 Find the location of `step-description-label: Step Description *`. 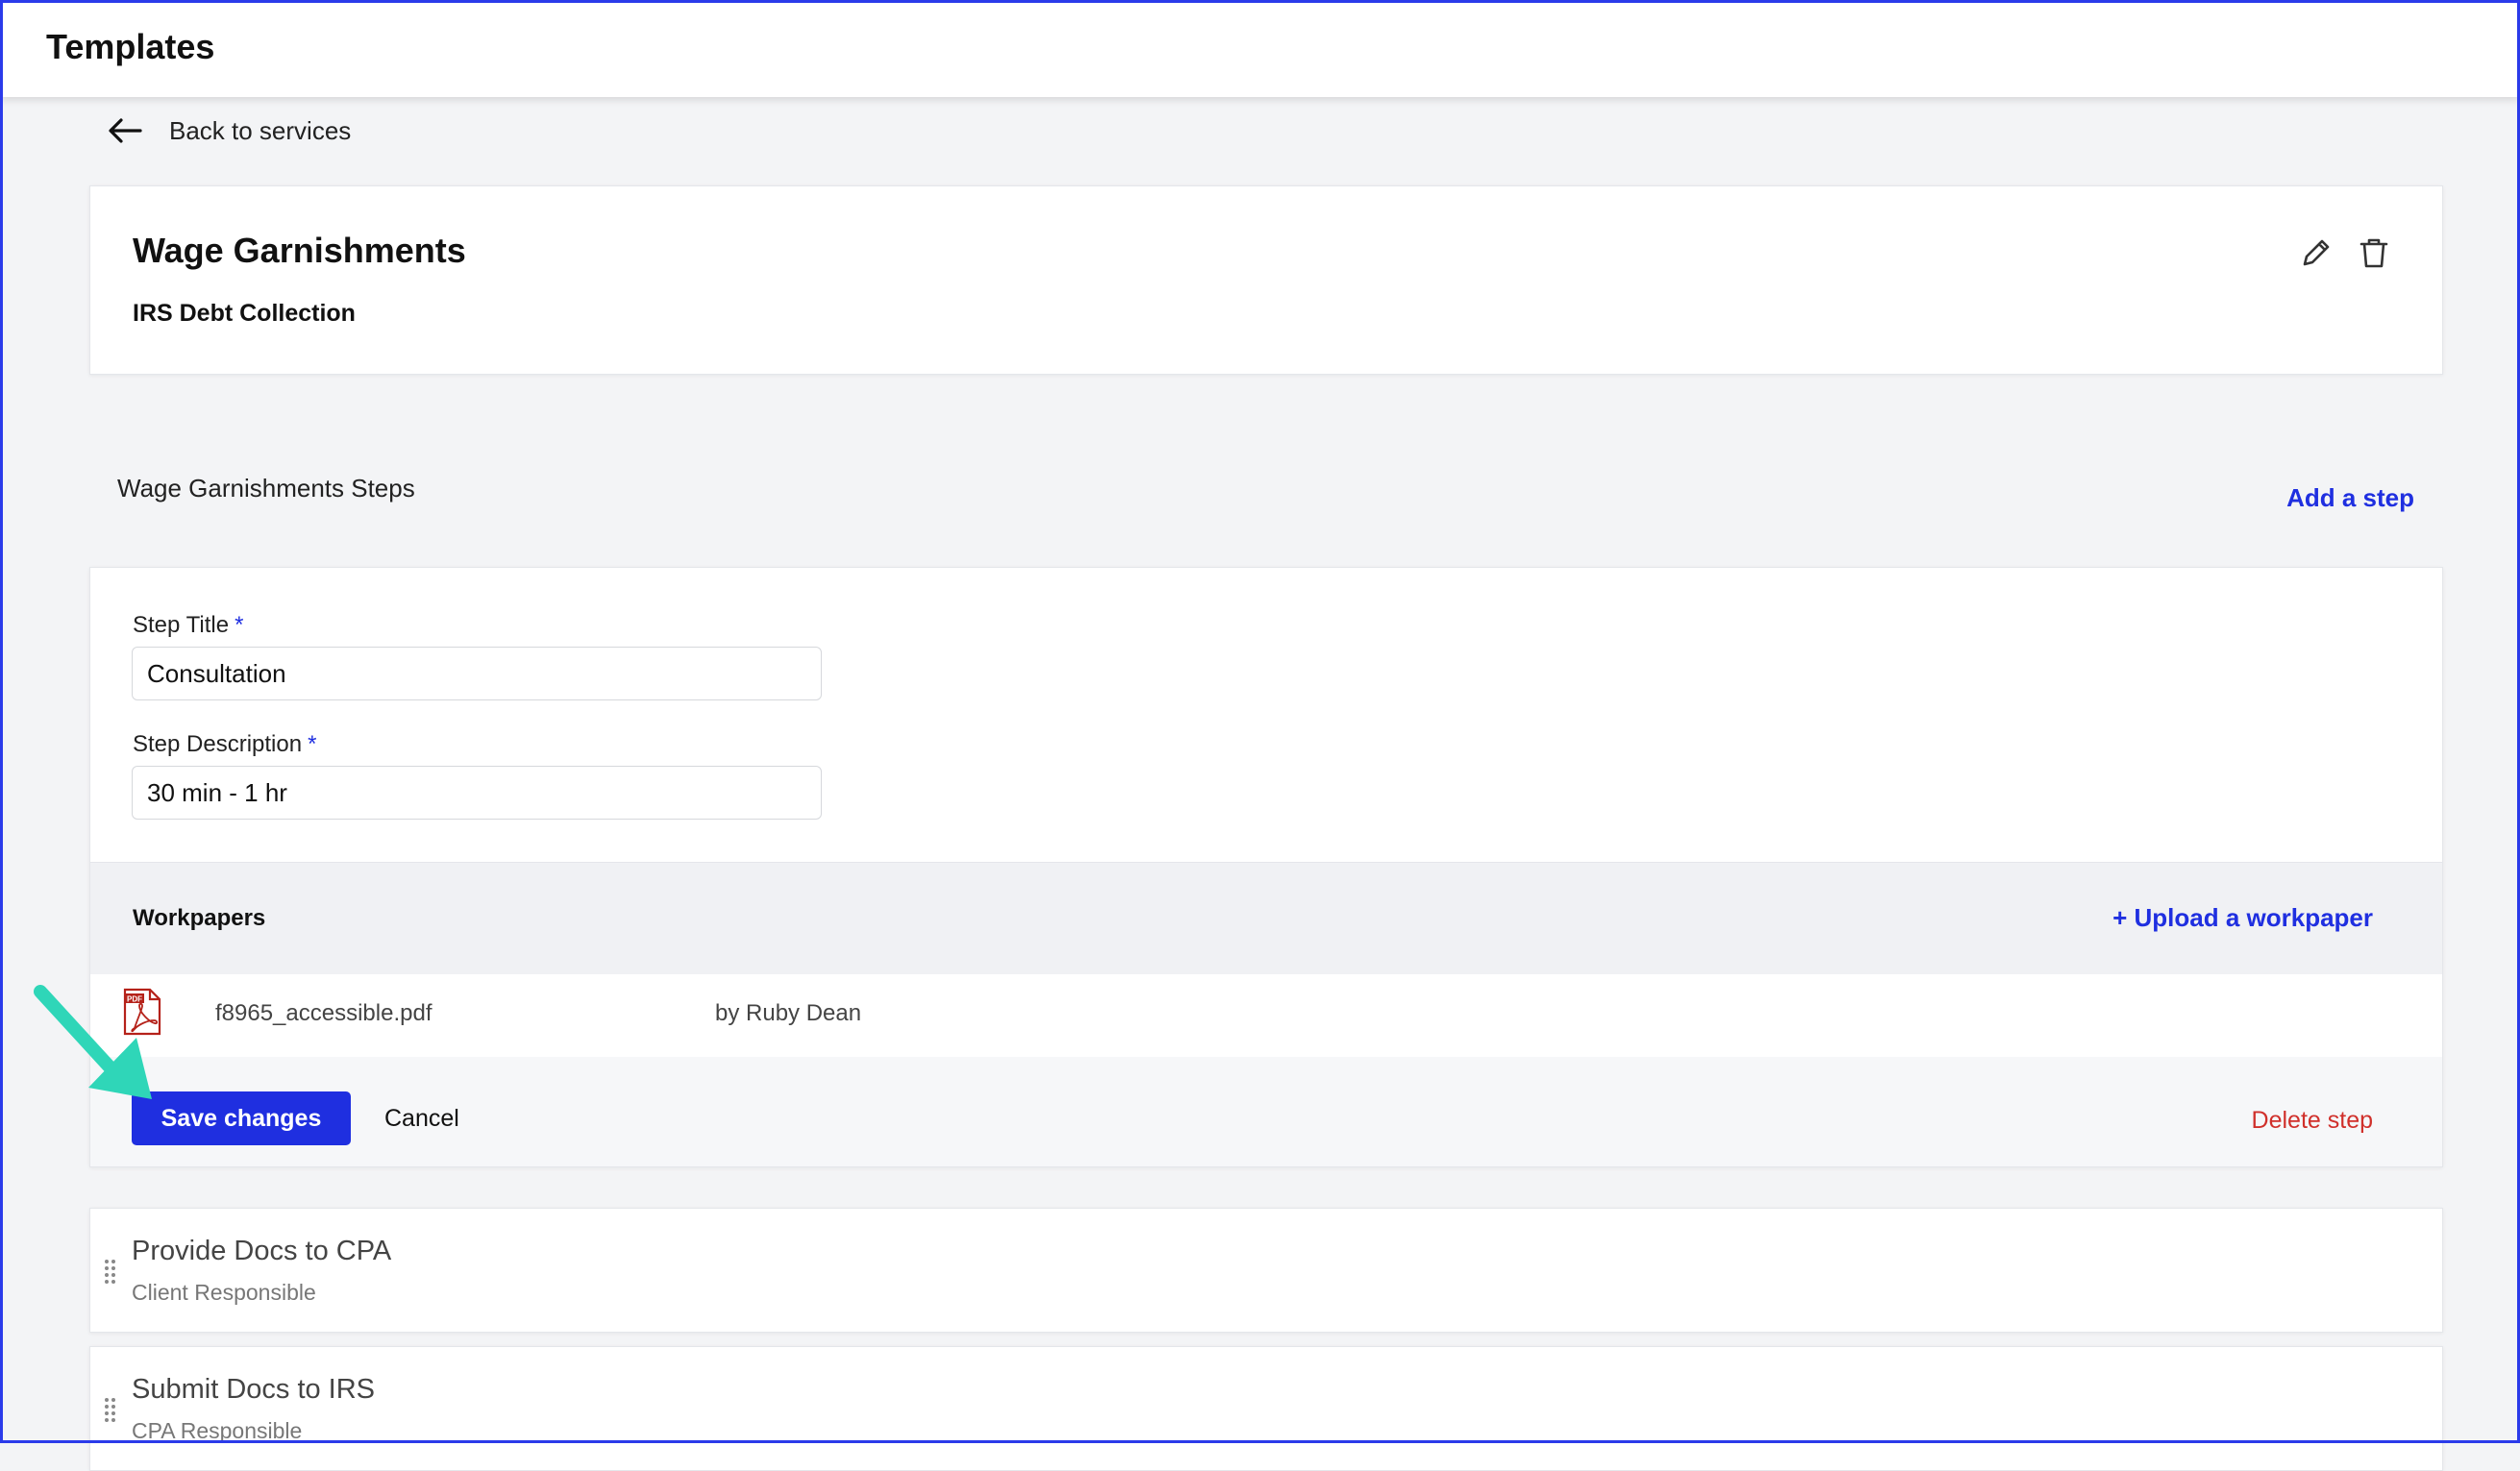

step-description-label: Step Description * is located at coordinates (225, 744).